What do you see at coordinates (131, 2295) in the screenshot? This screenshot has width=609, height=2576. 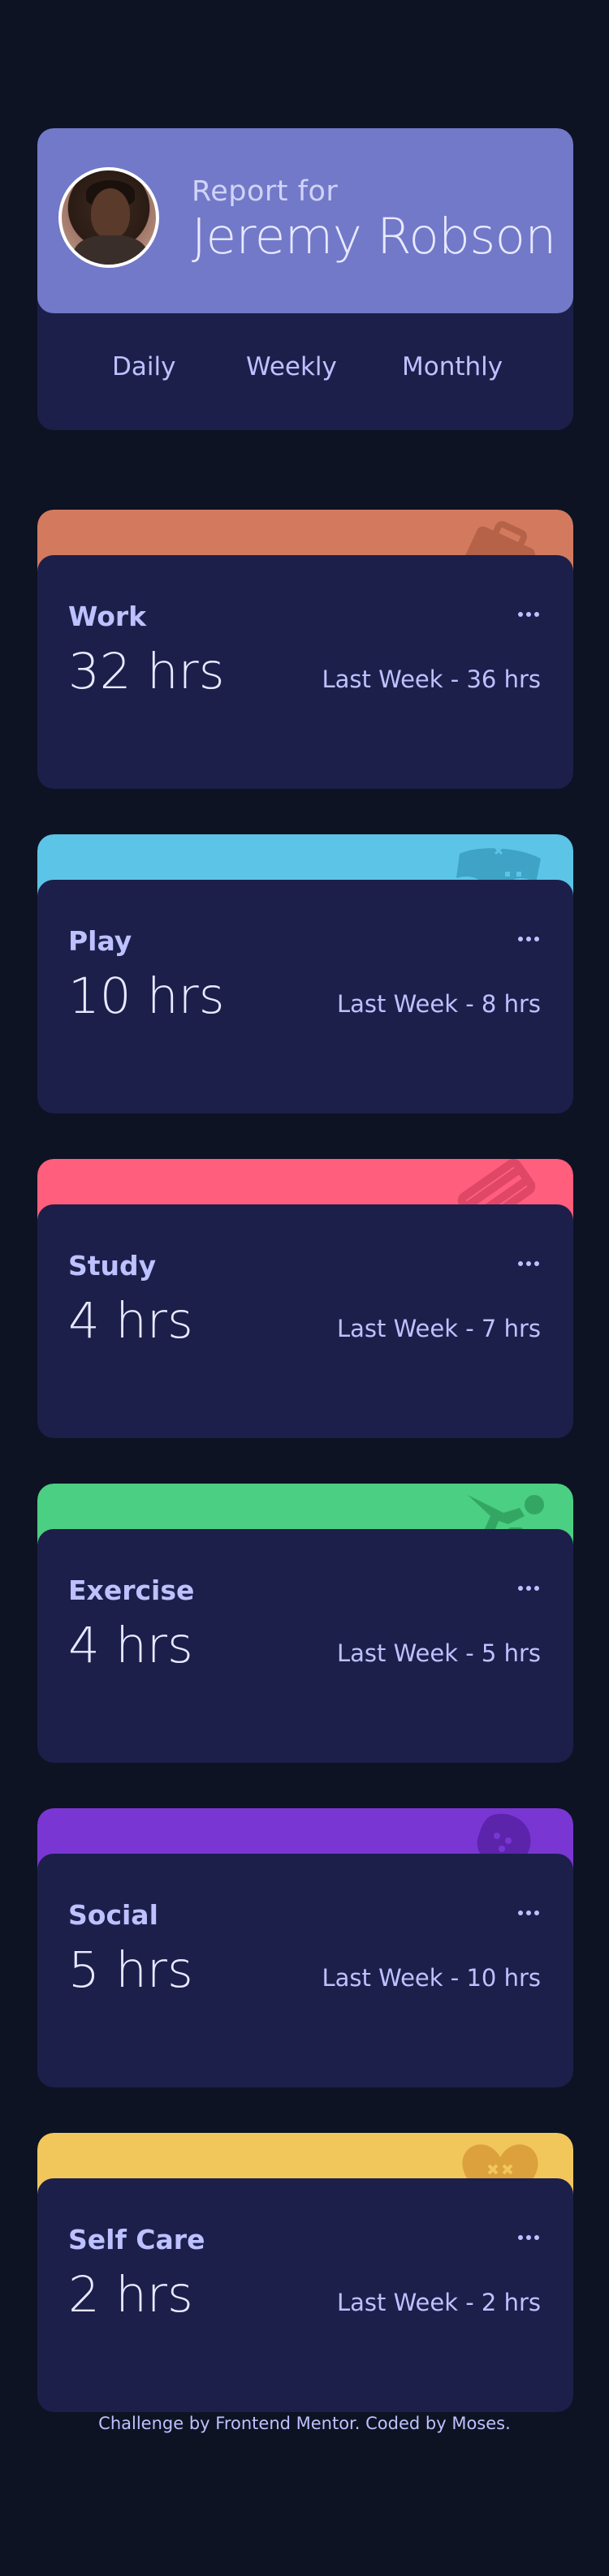 I see `current-hours: 2 hrs` at bounding box center [131, 2295].